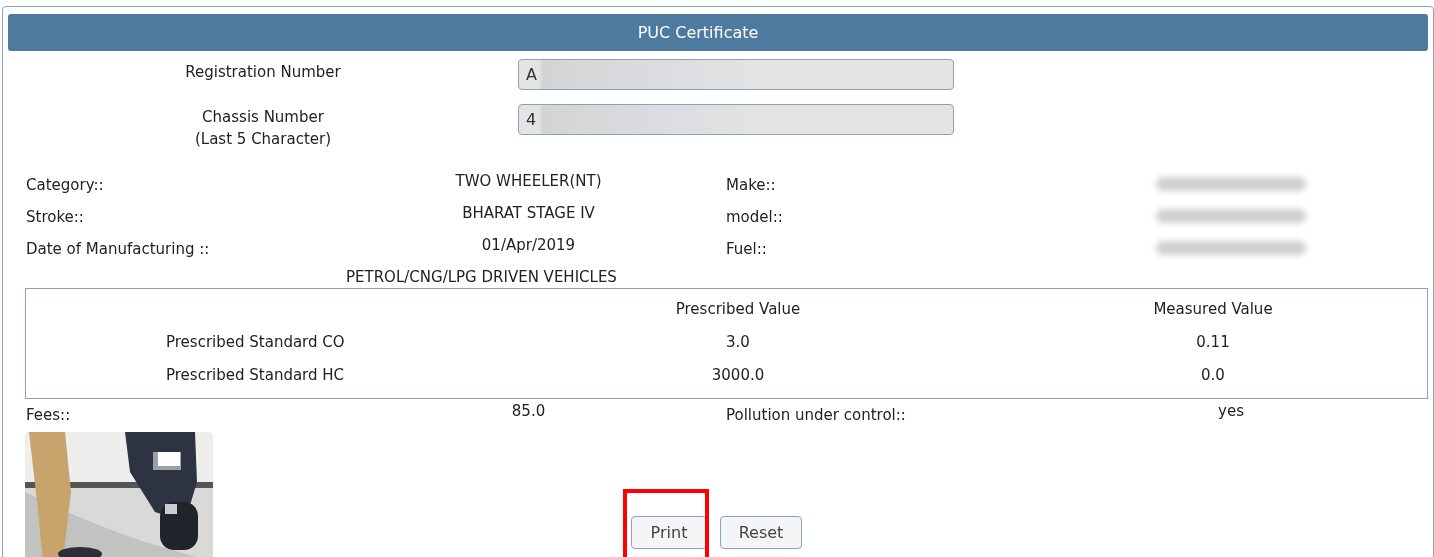 This screenshot has width=1434, height=557. What do you see at coordinates (1213, 375) in the screenshot?
I see `table-cell-text: 0.0` at bounding box center [1213, 375].